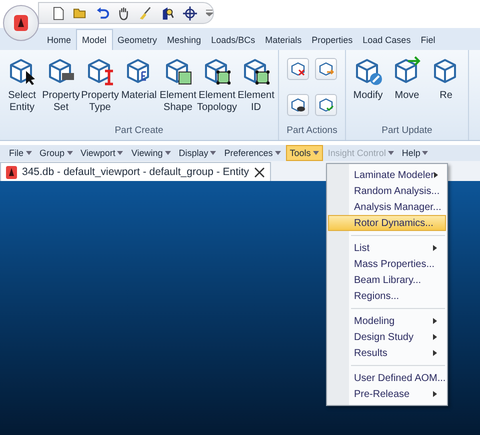 The height and width of the screenshot is (435, 480). I want to click on ribbon-tab: Fiel, so click(428, 40).